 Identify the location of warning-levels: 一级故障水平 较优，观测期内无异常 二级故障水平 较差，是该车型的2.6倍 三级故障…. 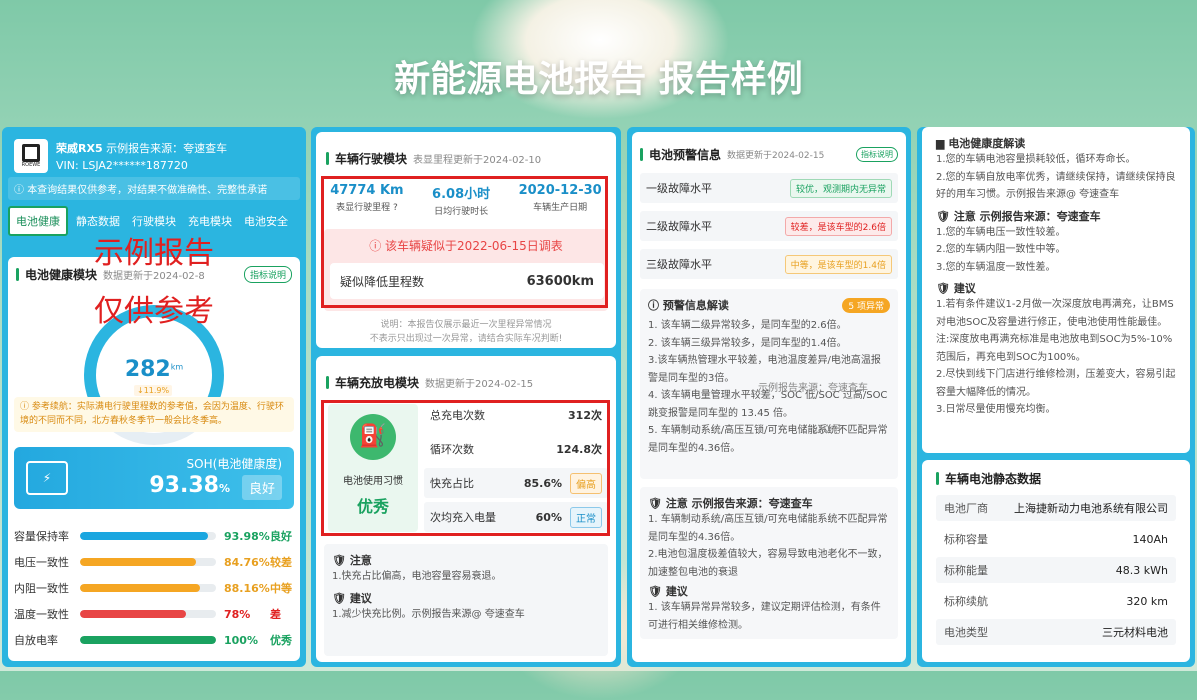
(769, 226).